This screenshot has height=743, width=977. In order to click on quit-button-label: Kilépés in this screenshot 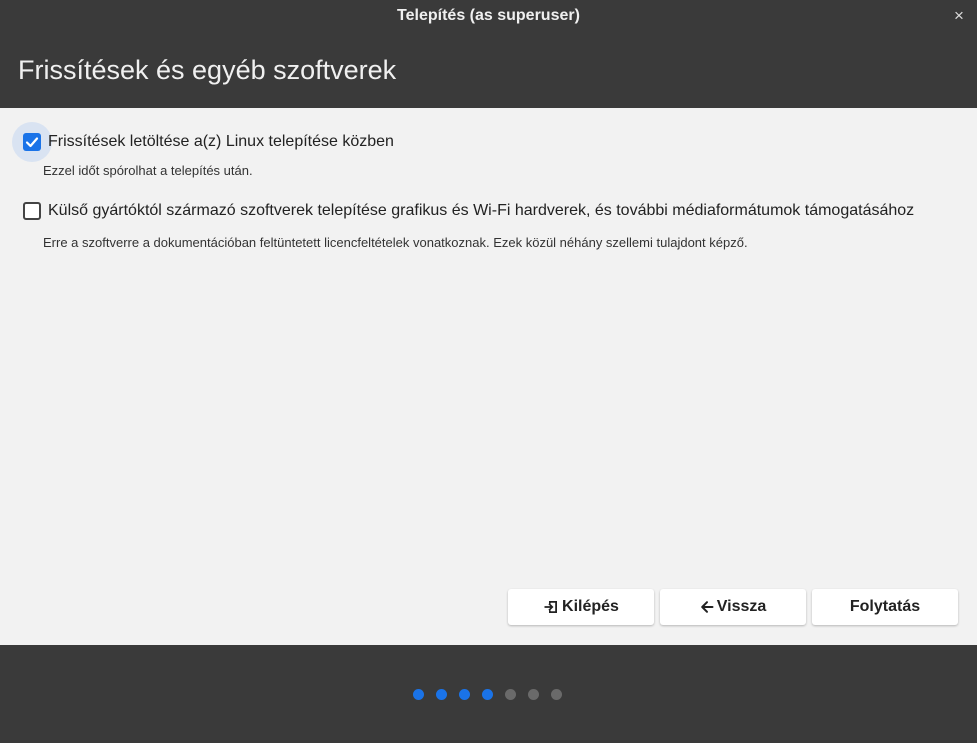, I will do `click(590, 606)`.